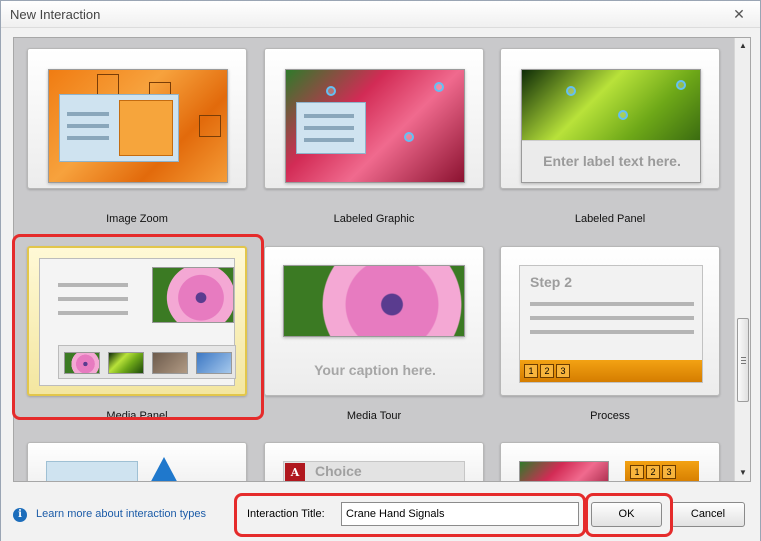 Image resolution: width=761 pixels, height=541 pixels. I want to click on card-partial-2: A Choice, so click(374, 461).